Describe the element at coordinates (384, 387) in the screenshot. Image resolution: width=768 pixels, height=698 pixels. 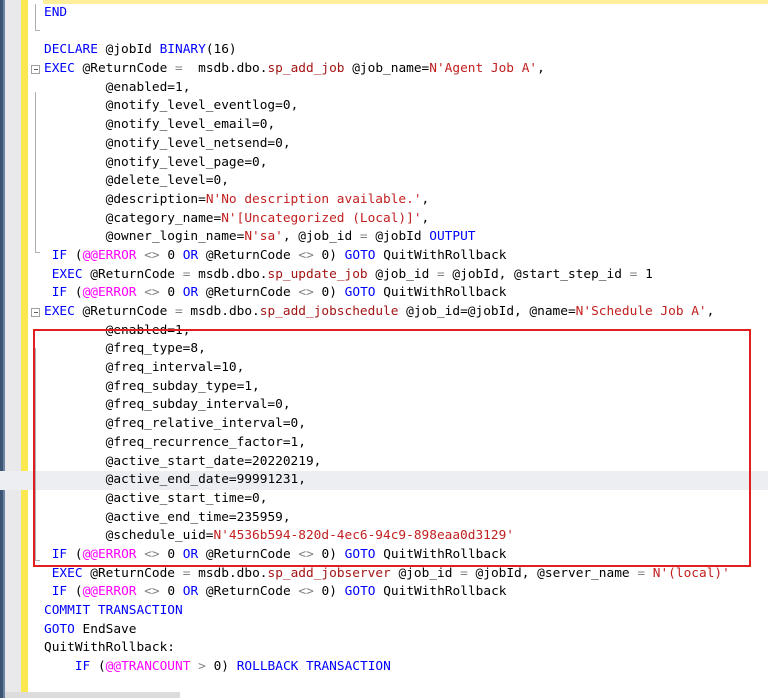
I see `code-line: @freq_subday_type=1,` at that location.